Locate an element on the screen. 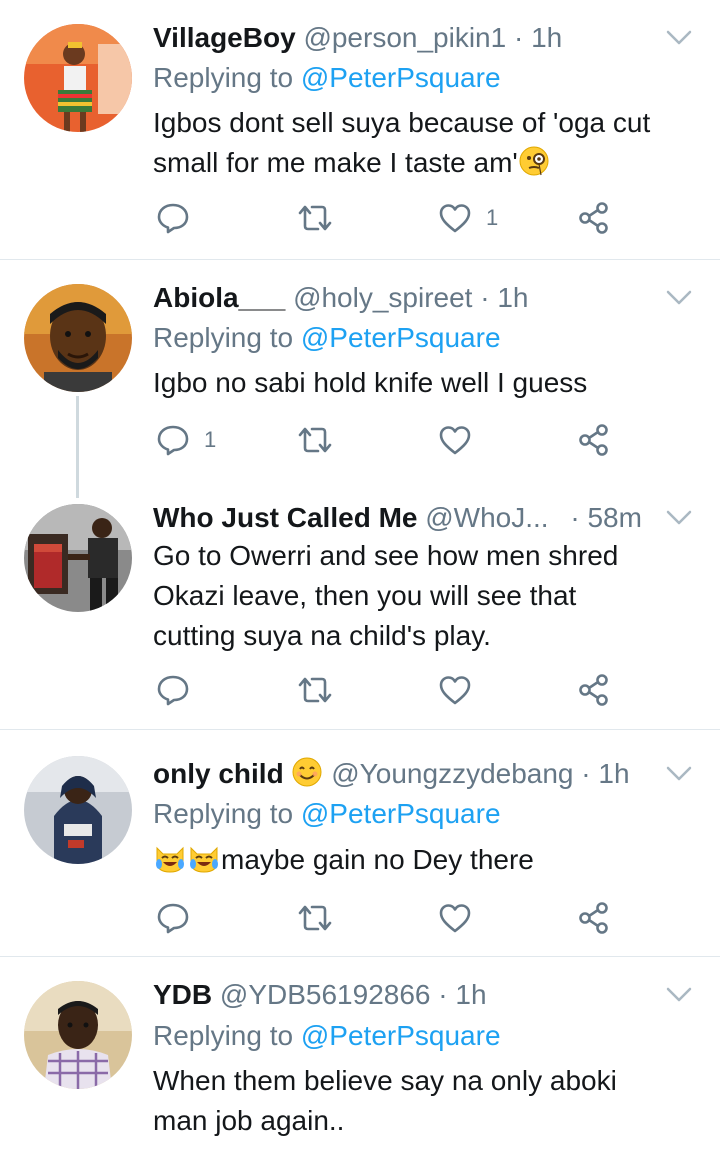 Image resolution: width=720 pixels, height=1152 pixels. face-with-monocle-emoji-icon is located at coordinates (534, 161).